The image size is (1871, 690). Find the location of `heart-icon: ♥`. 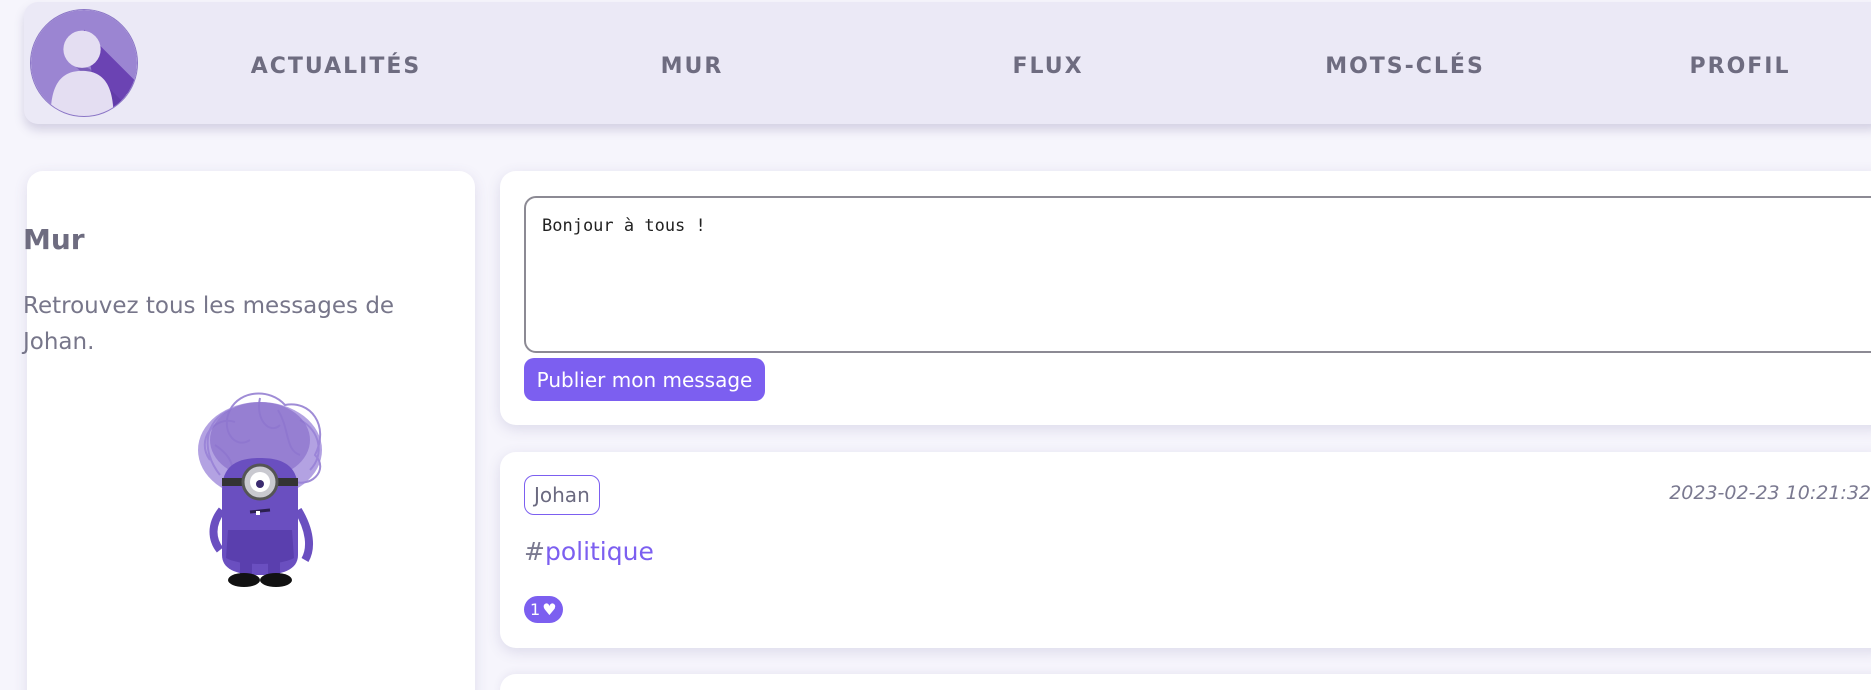

heart-icon: ♥ is located at coordinates (549, 609).